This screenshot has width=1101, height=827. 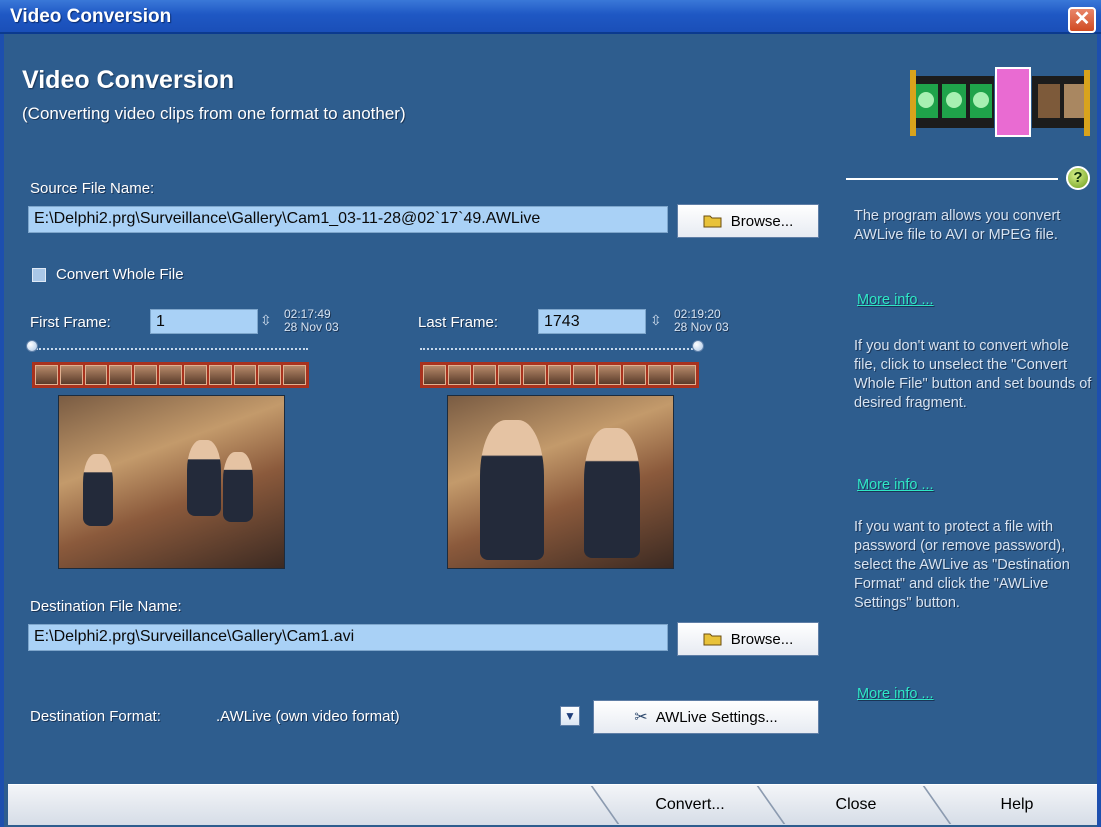 What do you see at coordinates (95, 716) in the screenshot?
I see `format-label: Destination Format:` at bounding box center [95, 716].